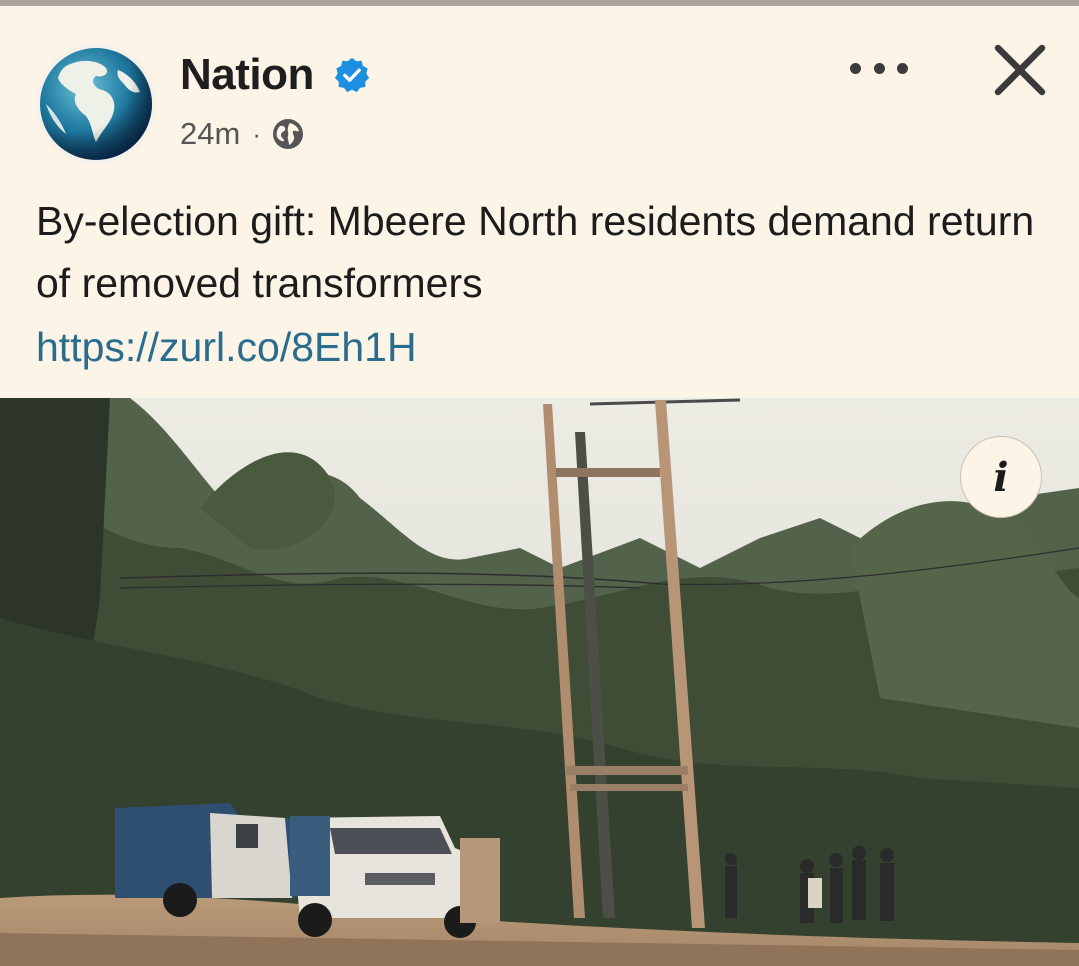  What do you see at coordinates (226, 347) in the screenshot?
I see `post-link: https://zurl.co/8Eh1H` at bounding box center [226, 347].